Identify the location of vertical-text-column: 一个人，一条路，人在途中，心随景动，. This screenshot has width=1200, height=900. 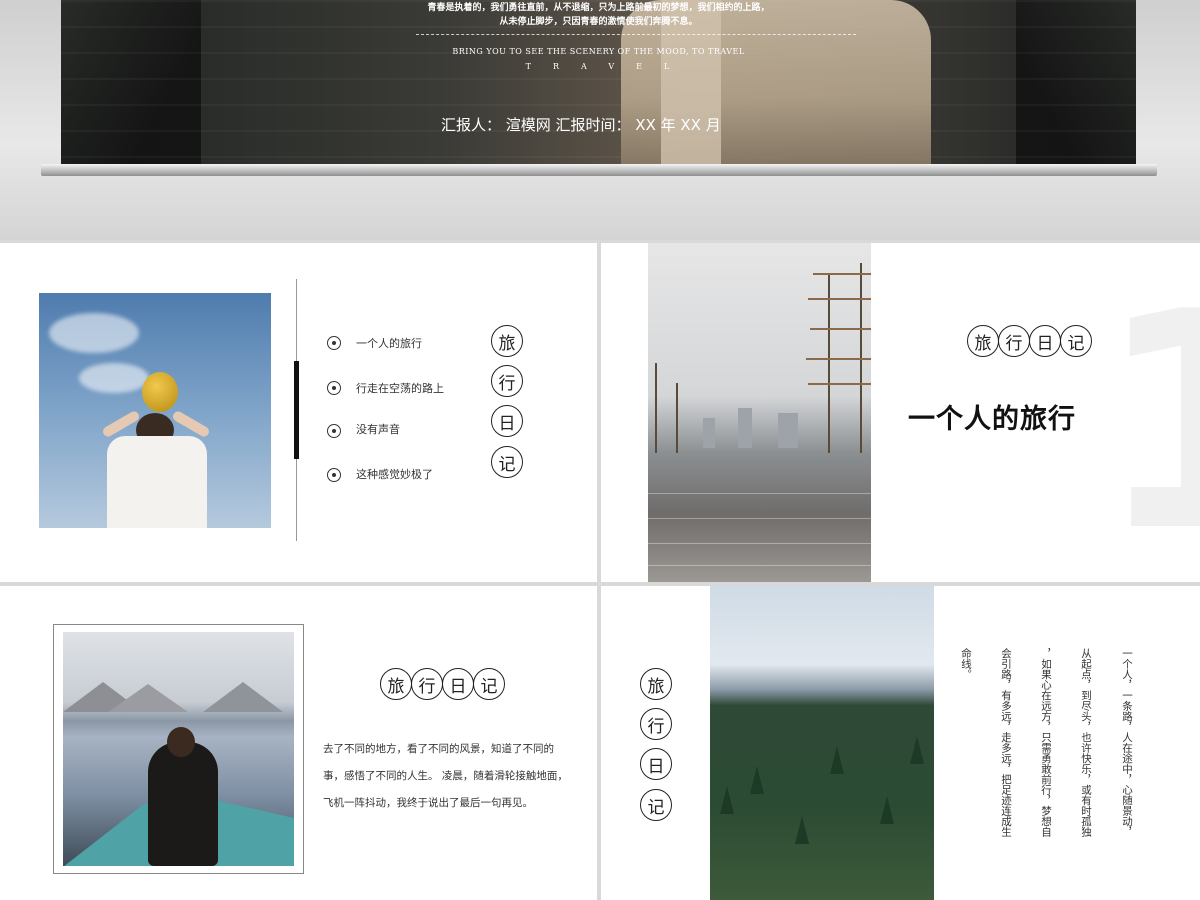
(1127, 742).